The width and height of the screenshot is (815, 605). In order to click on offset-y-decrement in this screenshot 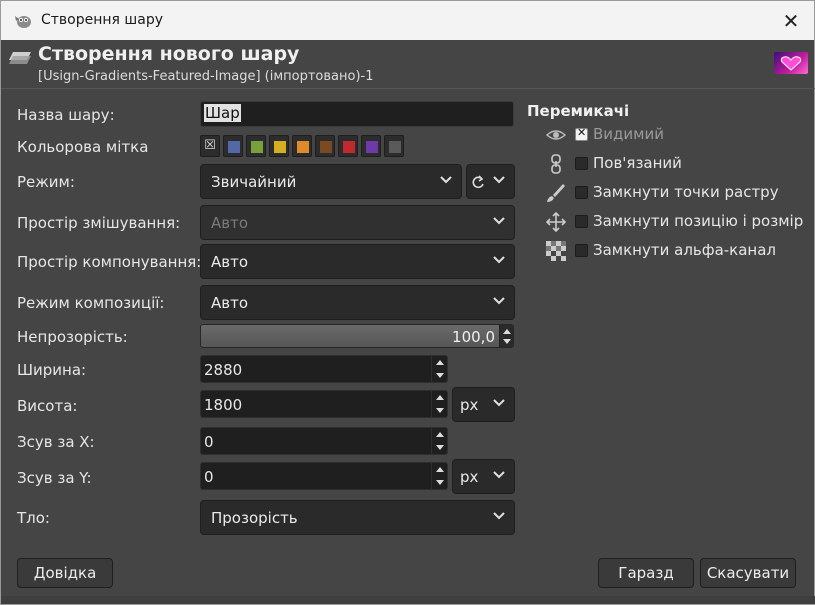, I will do `click(440, 482)`.